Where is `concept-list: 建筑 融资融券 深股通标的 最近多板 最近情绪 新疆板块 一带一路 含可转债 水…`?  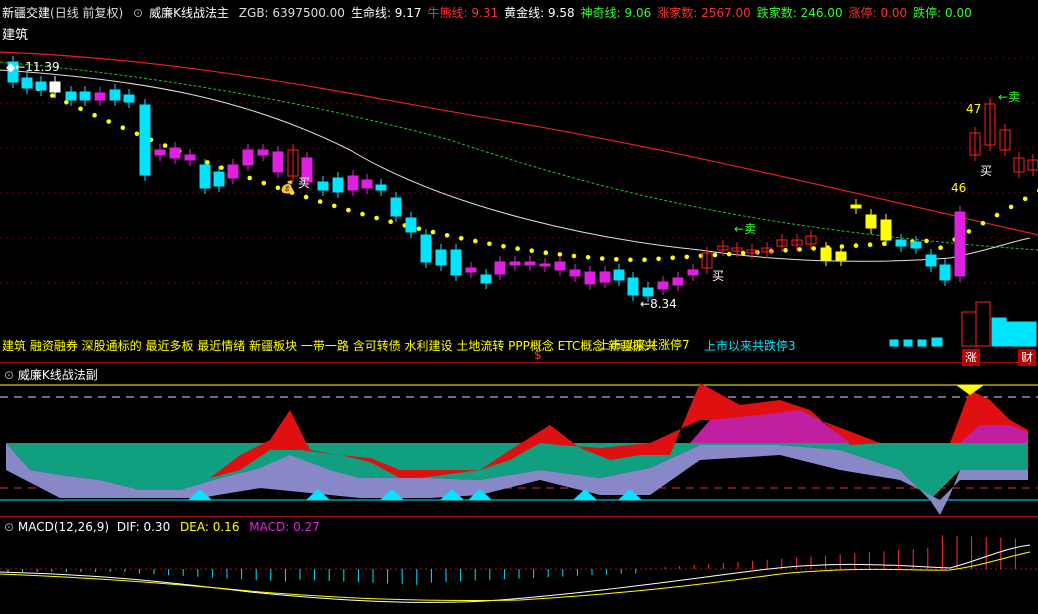 concept-list: 建筑 融资融券 深股通标的 最近多板 最近情绪 新疆板块 一带一路 含可转债 水… is located at coordinates (329, 346).